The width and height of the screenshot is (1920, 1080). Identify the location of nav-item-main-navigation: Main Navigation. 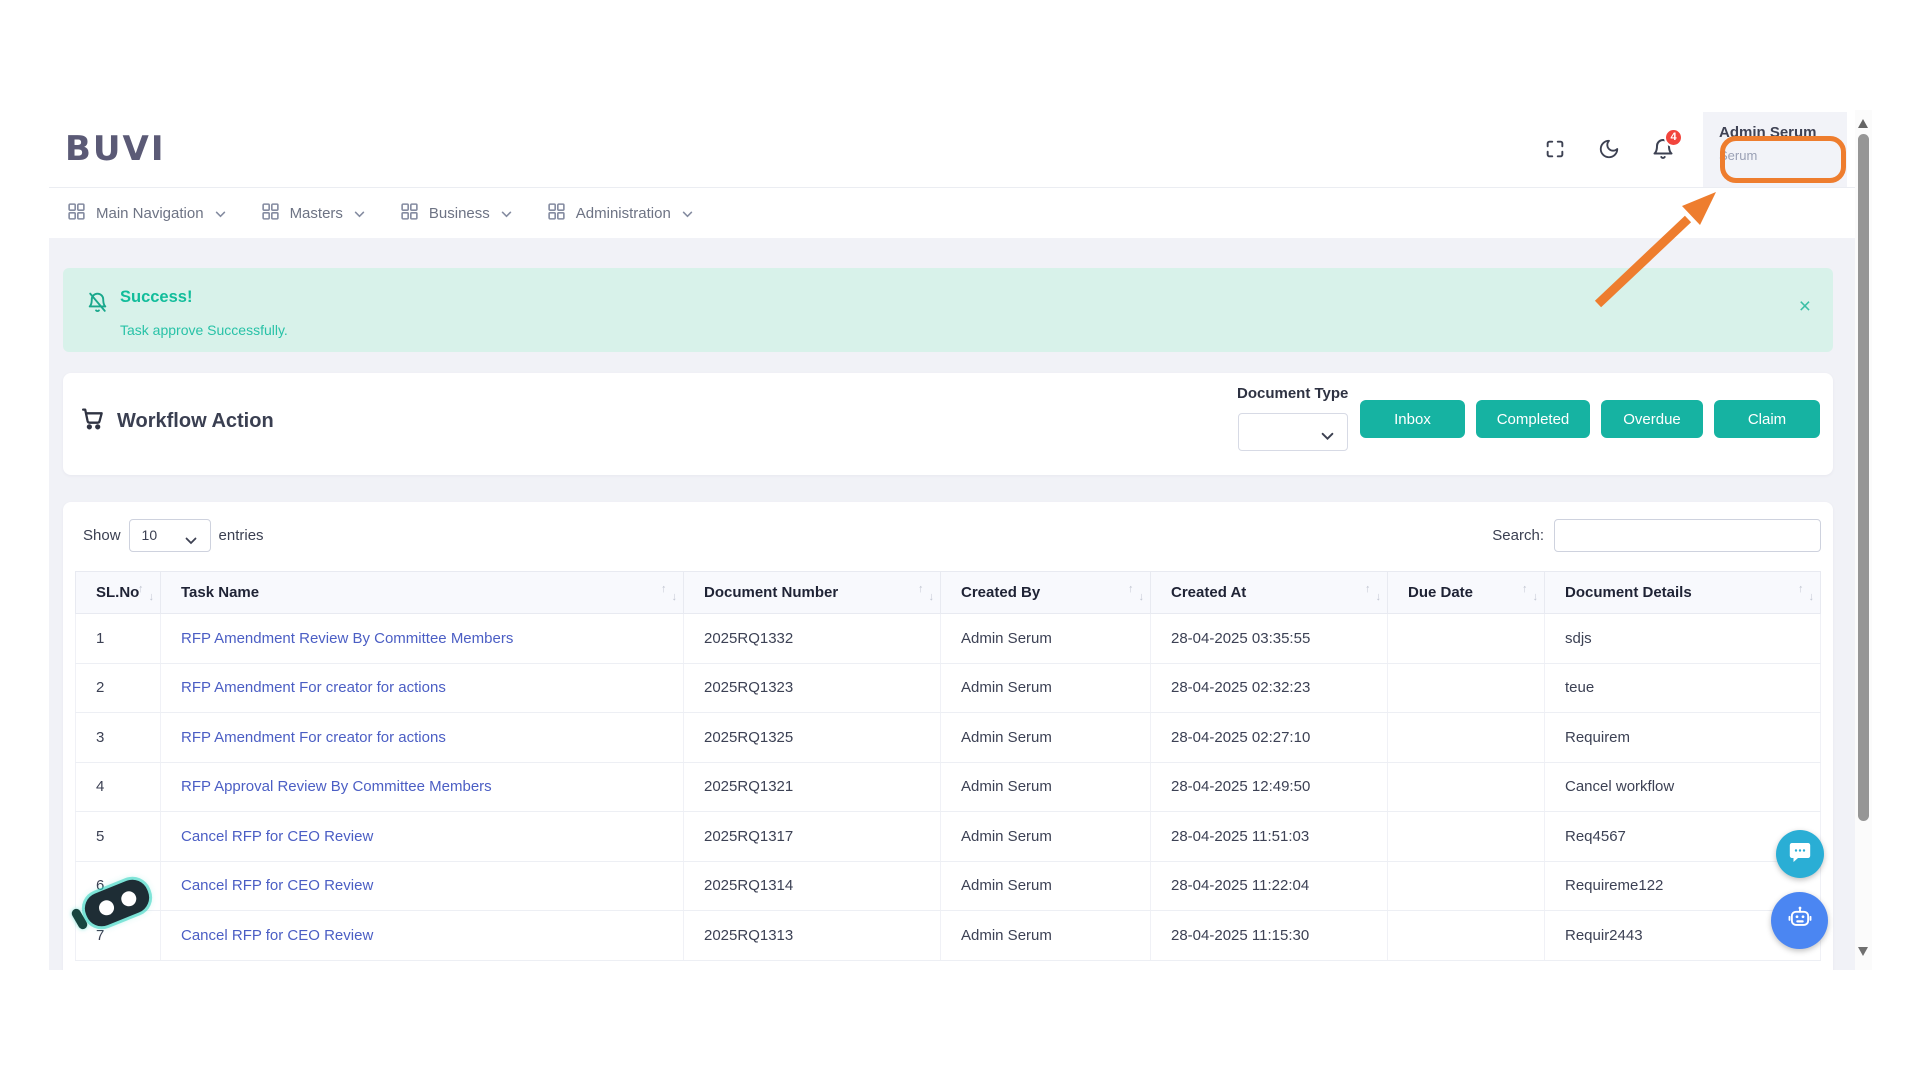
(147, 213).